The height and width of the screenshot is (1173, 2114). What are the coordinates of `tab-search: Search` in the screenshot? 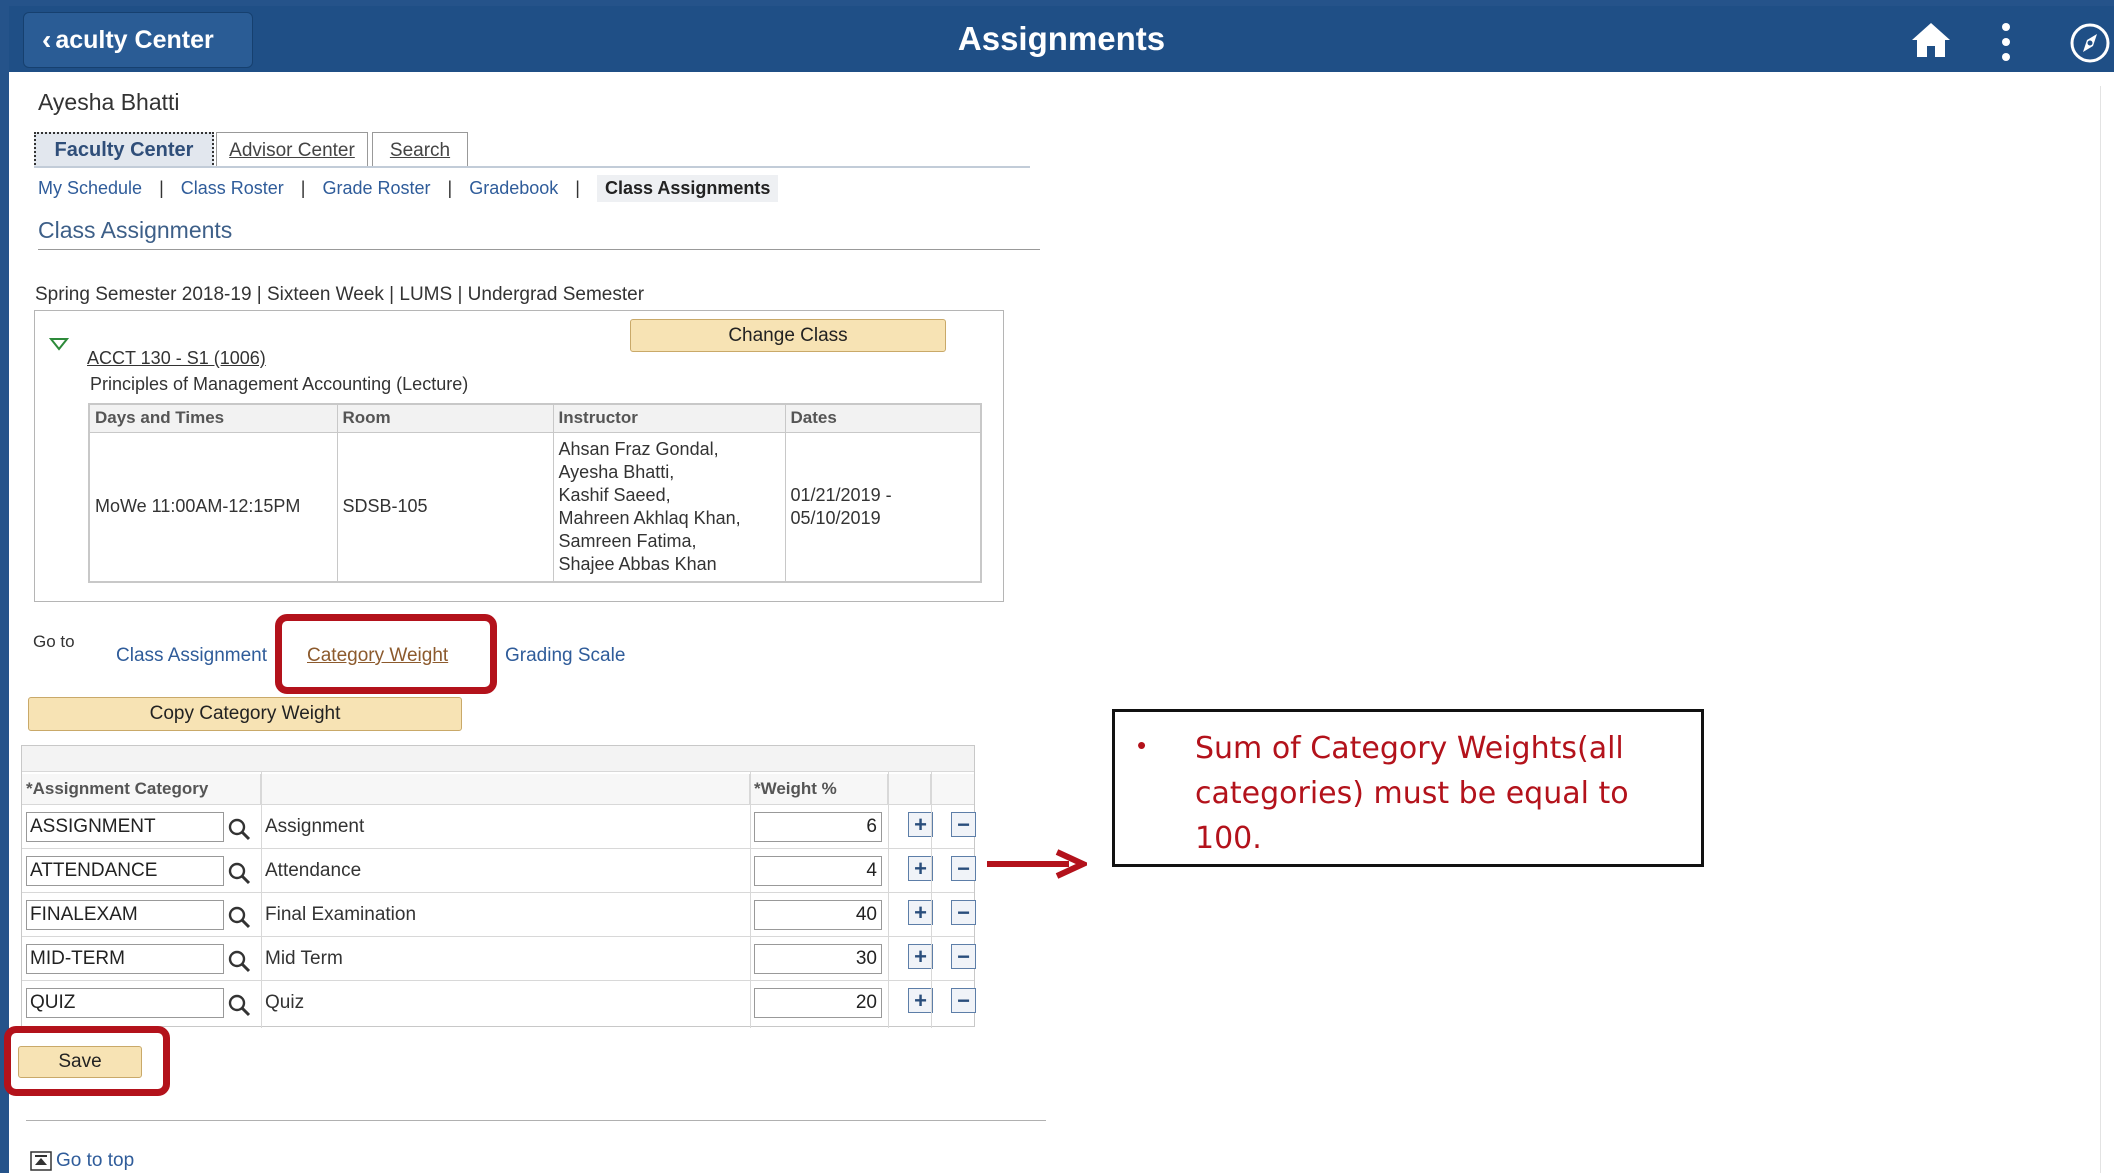 It's located at (420, 150).